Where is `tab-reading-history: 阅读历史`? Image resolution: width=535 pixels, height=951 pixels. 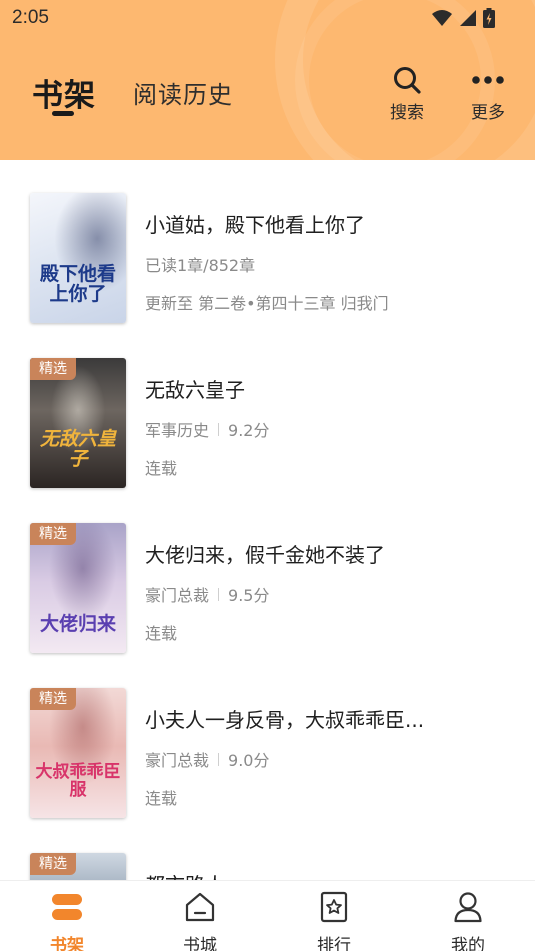
tab-reading-history: 阅读历史 is located at coordinates (183, 92).